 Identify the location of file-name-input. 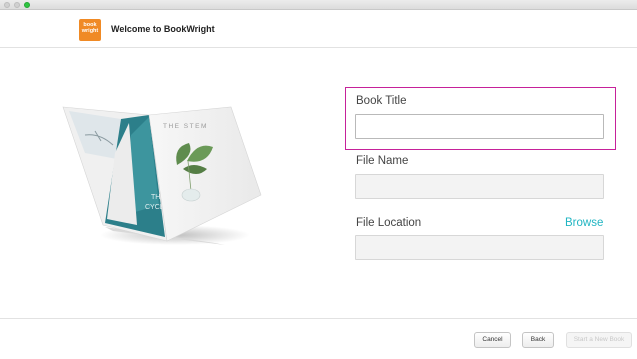
(479, 186).